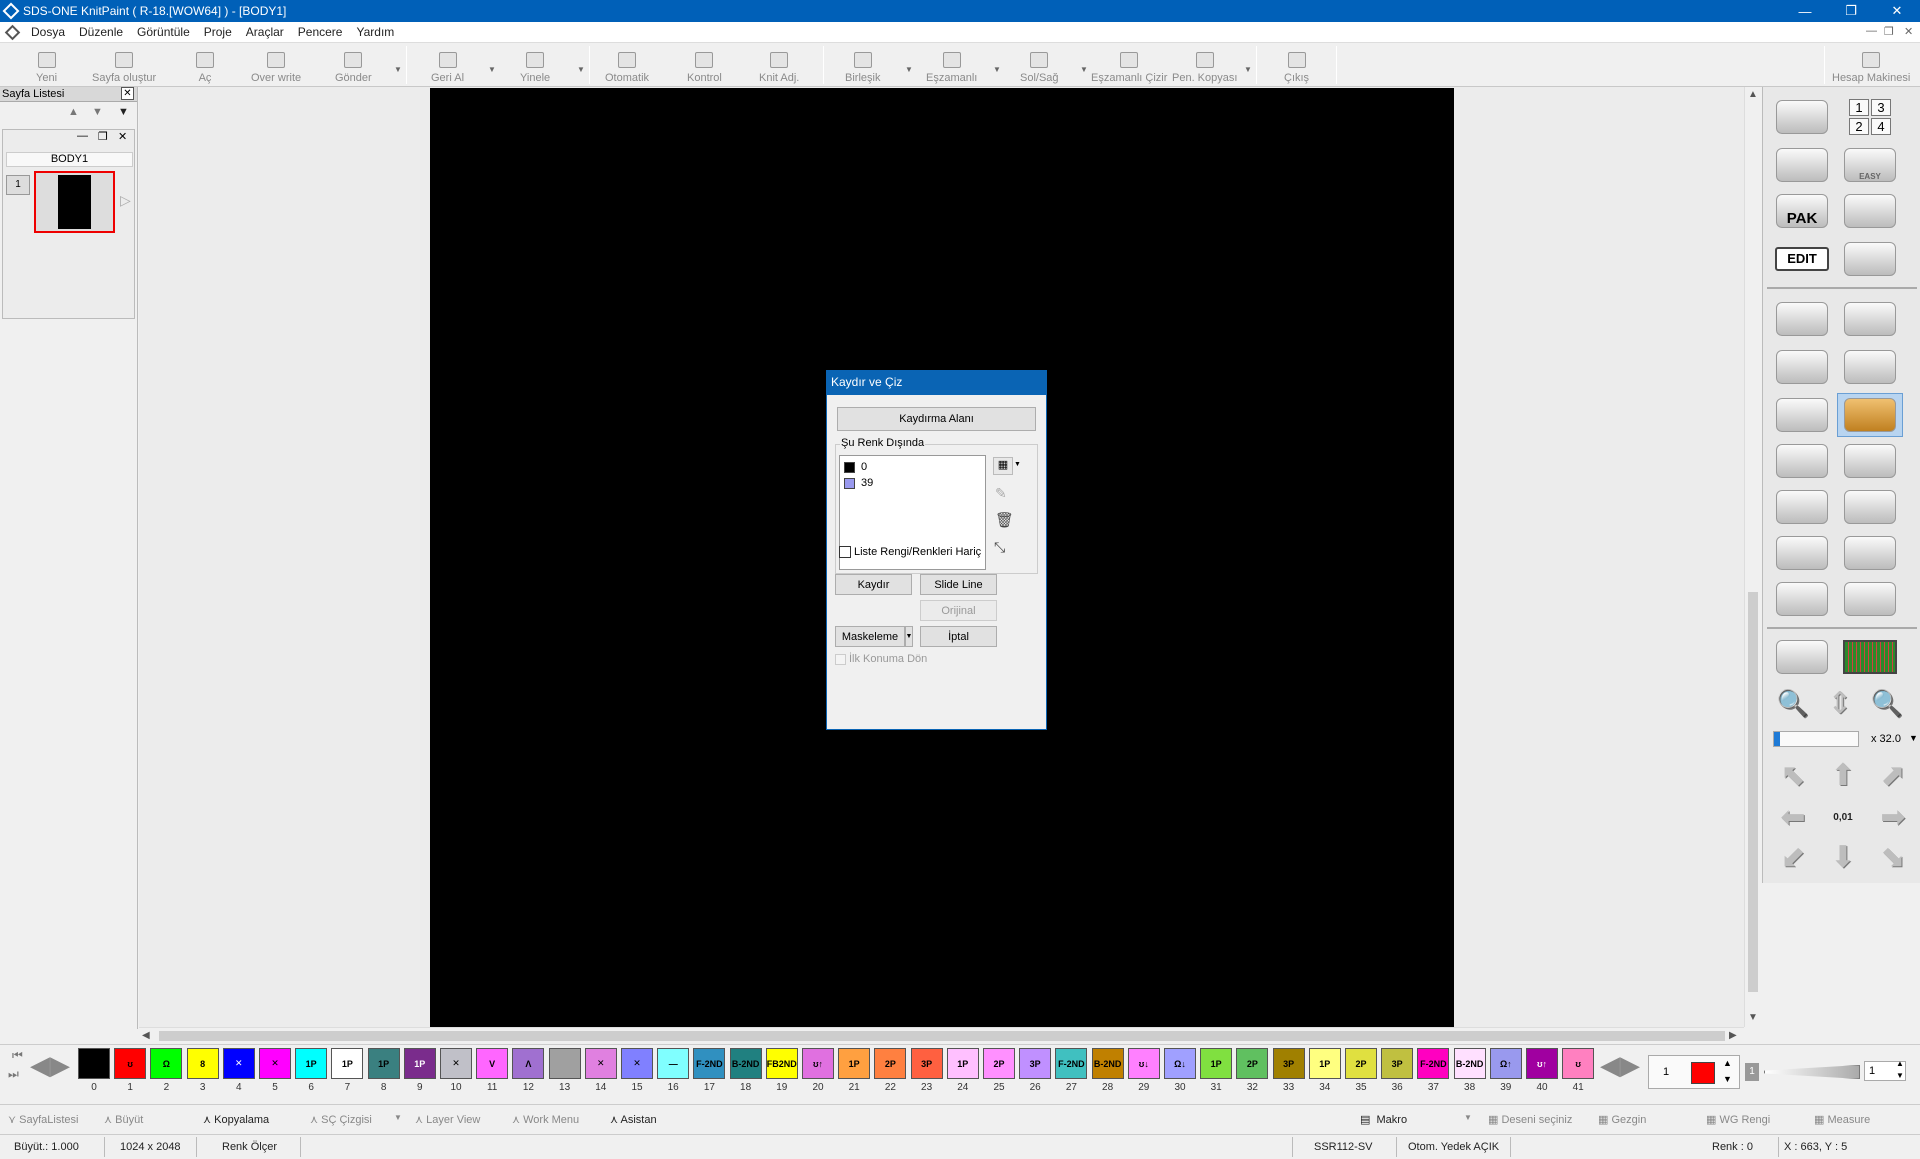 The width and height of the screenshot is (1920, 1159). What do you see at coordinates (166, 1063) in the screenshot?
I see `color-swatch-2: Ω` at bounding box center [166, 1063].